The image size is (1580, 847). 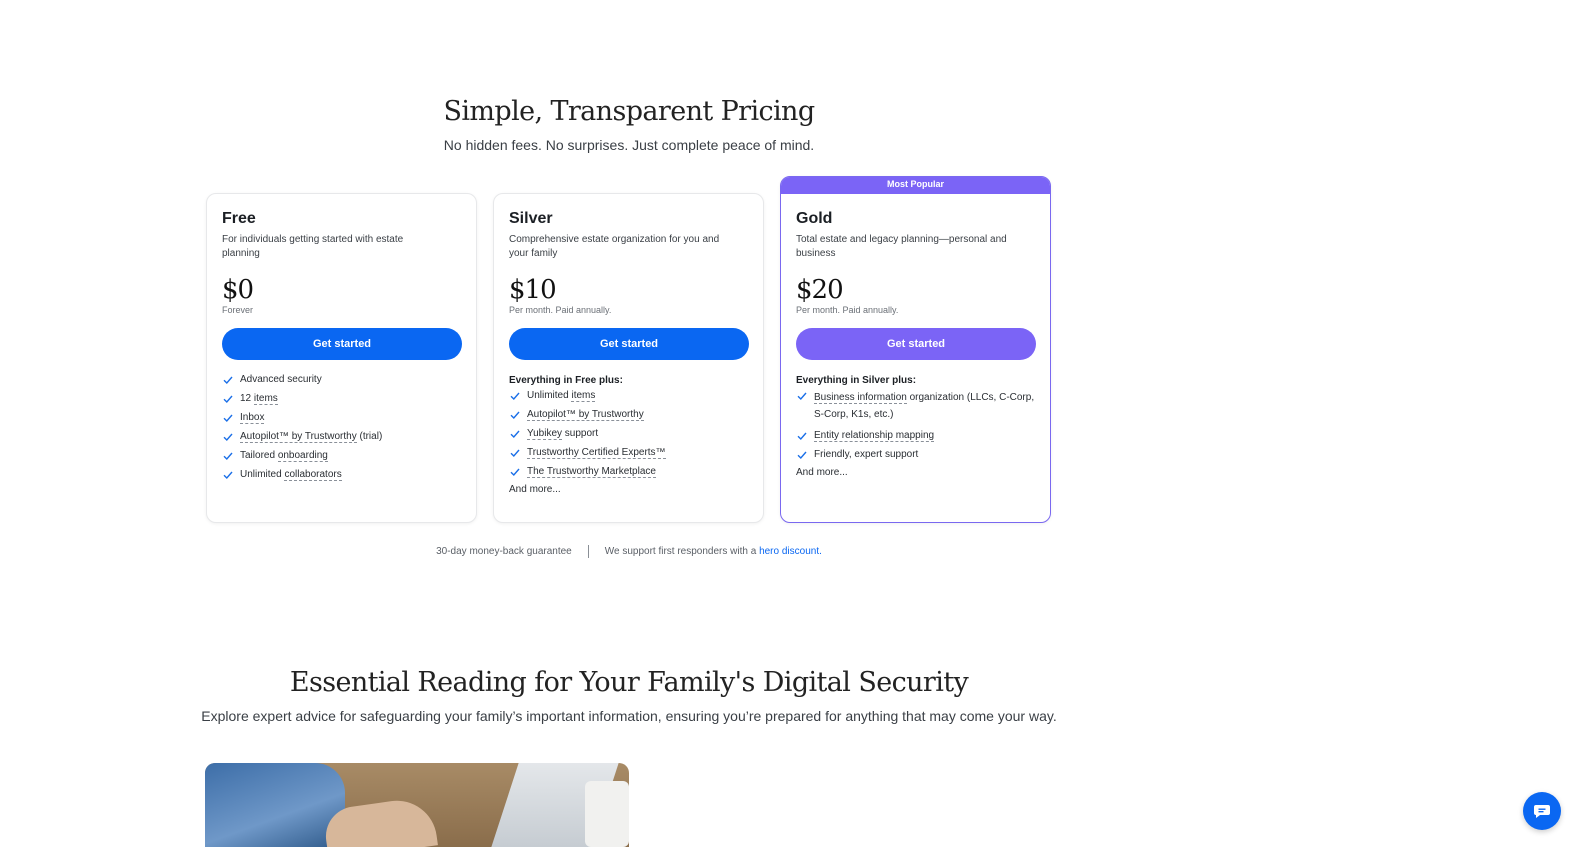 I want to click on feature-text: Autopilot™ by Trustworthy, so click(x=585, y=414).